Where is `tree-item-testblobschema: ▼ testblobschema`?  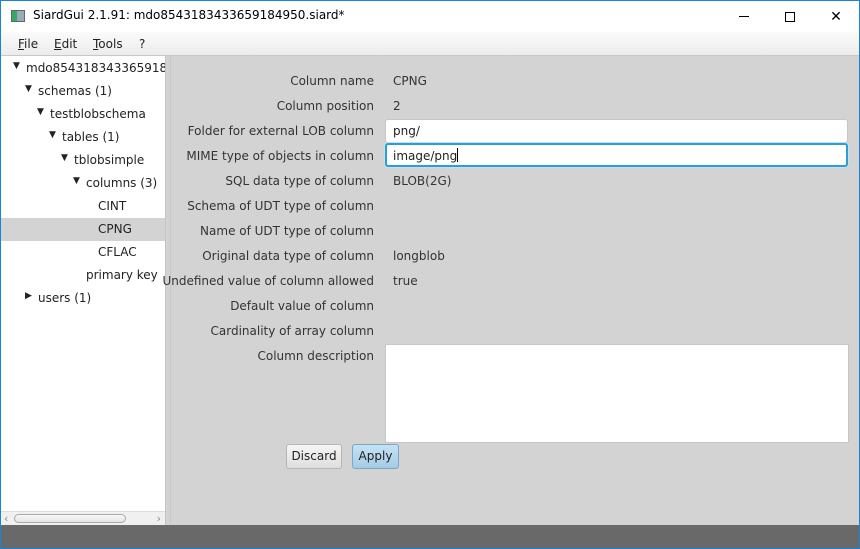
tree-item-testblobschema: ▼ testblobschema is located at coordinates (83, 114).